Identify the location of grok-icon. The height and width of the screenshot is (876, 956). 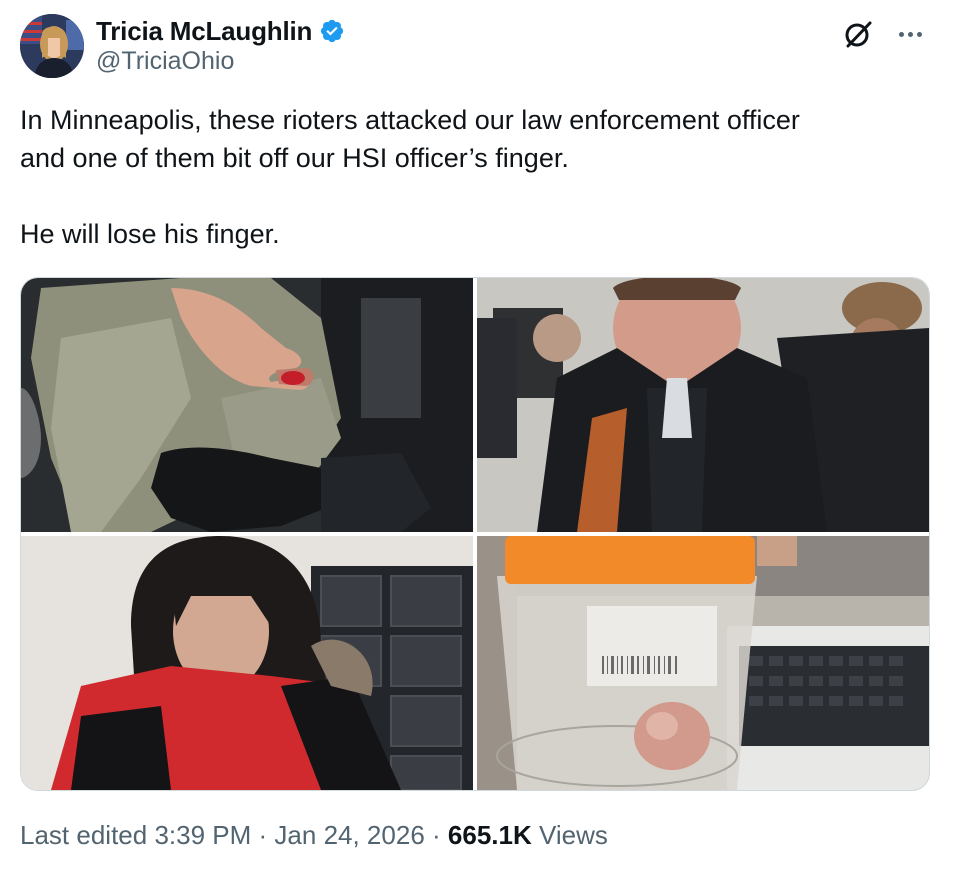
(858, 34).